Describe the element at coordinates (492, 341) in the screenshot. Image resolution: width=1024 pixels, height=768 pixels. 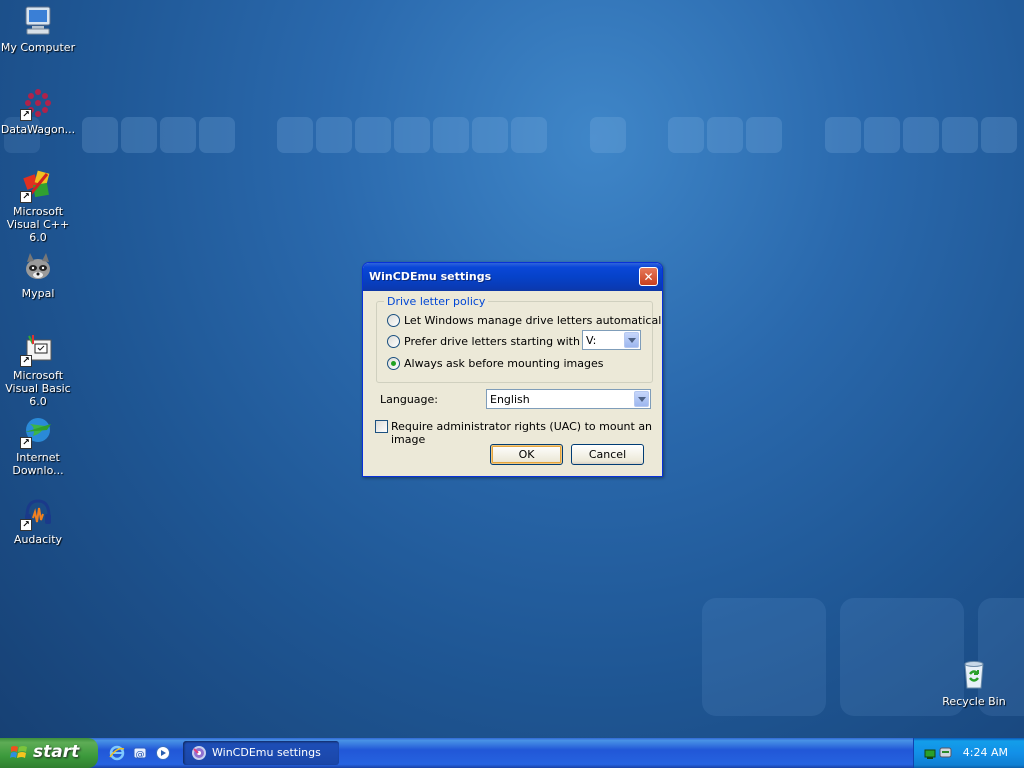
I see `radio-label: Prefer drive letters starting with` at that location.